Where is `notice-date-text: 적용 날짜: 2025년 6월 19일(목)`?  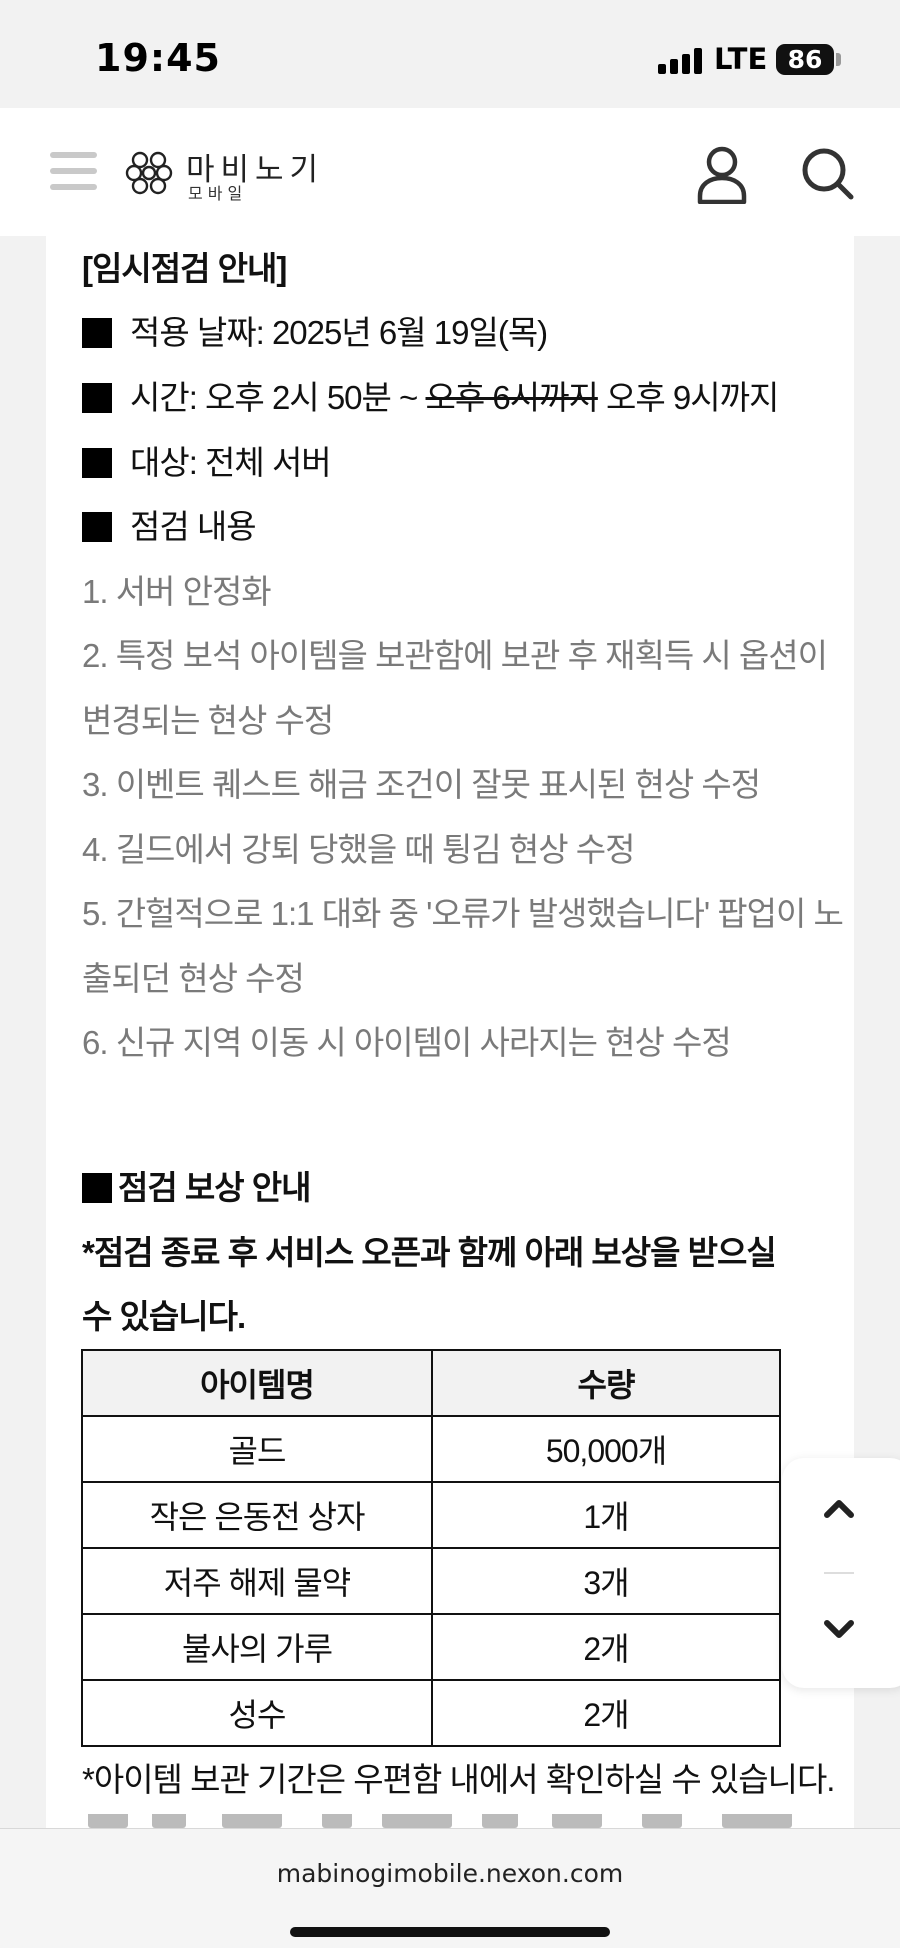
notice-date-text: 적용 날짜: 2025년 6월 19일(목) is located at coordinates (339, 332).